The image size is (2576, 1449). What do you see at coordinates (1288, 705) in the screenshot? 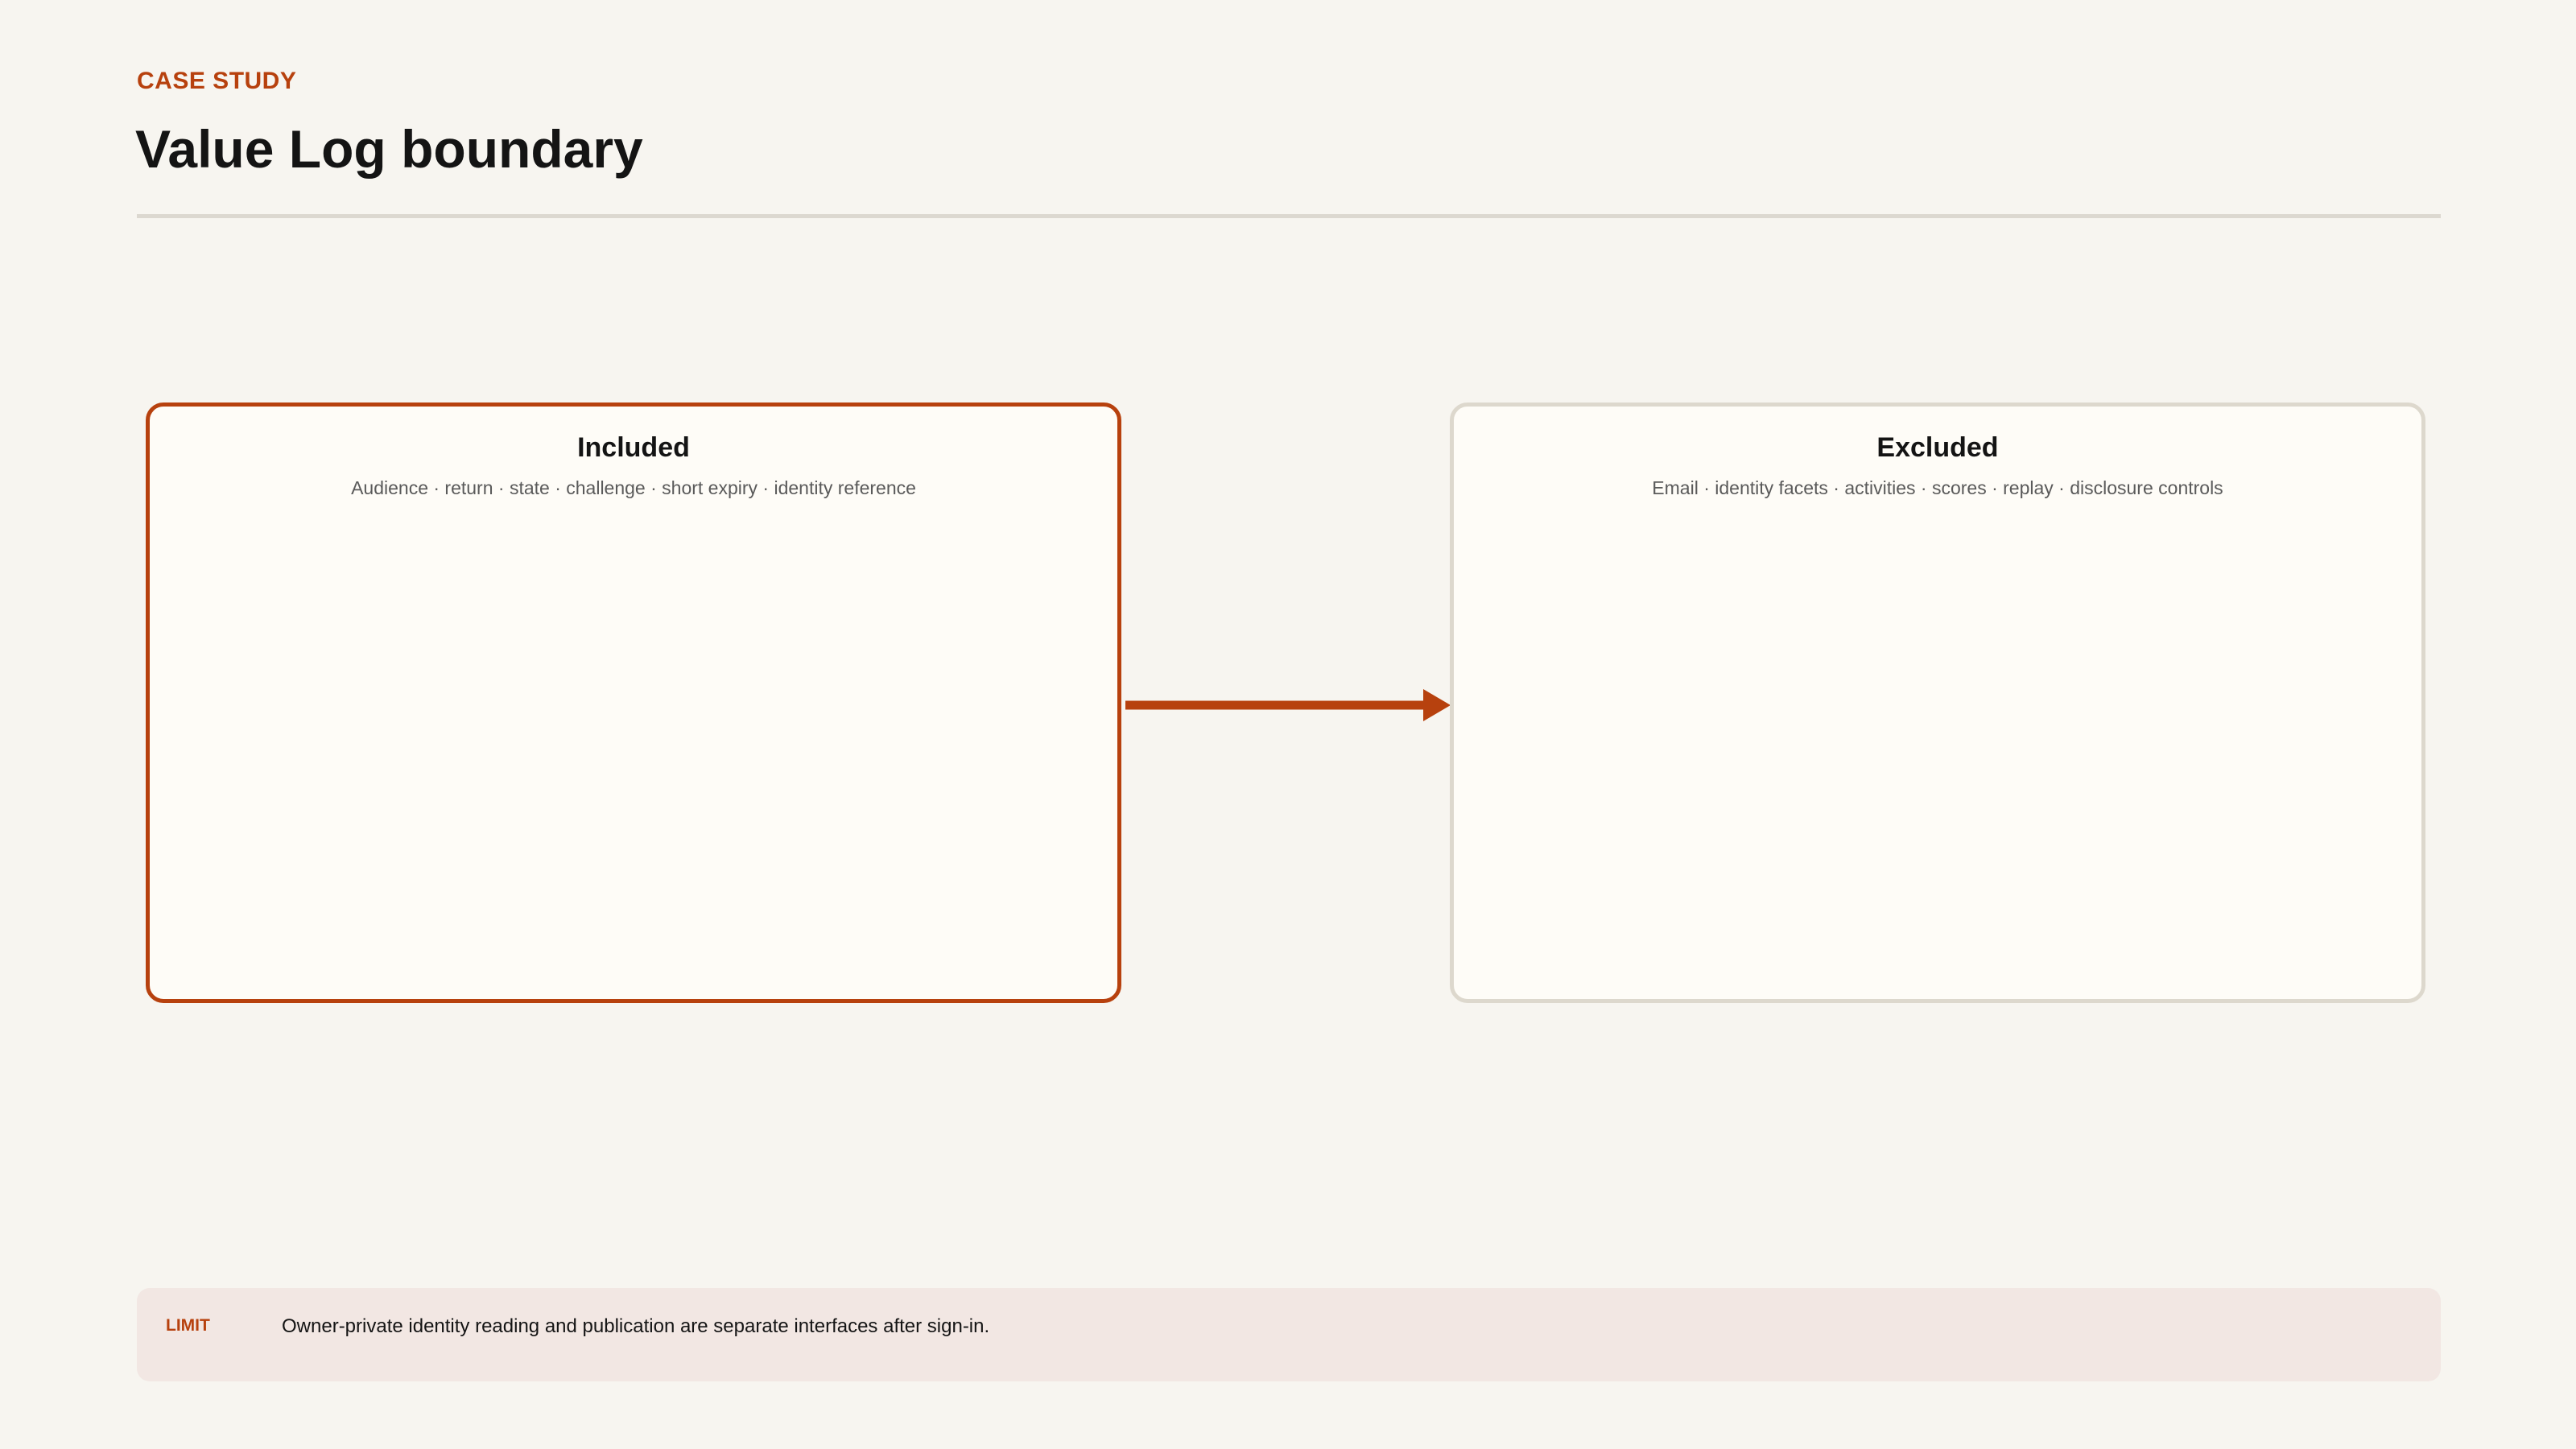
I see `boundary-arrow` at bounding box center [1288, 705].